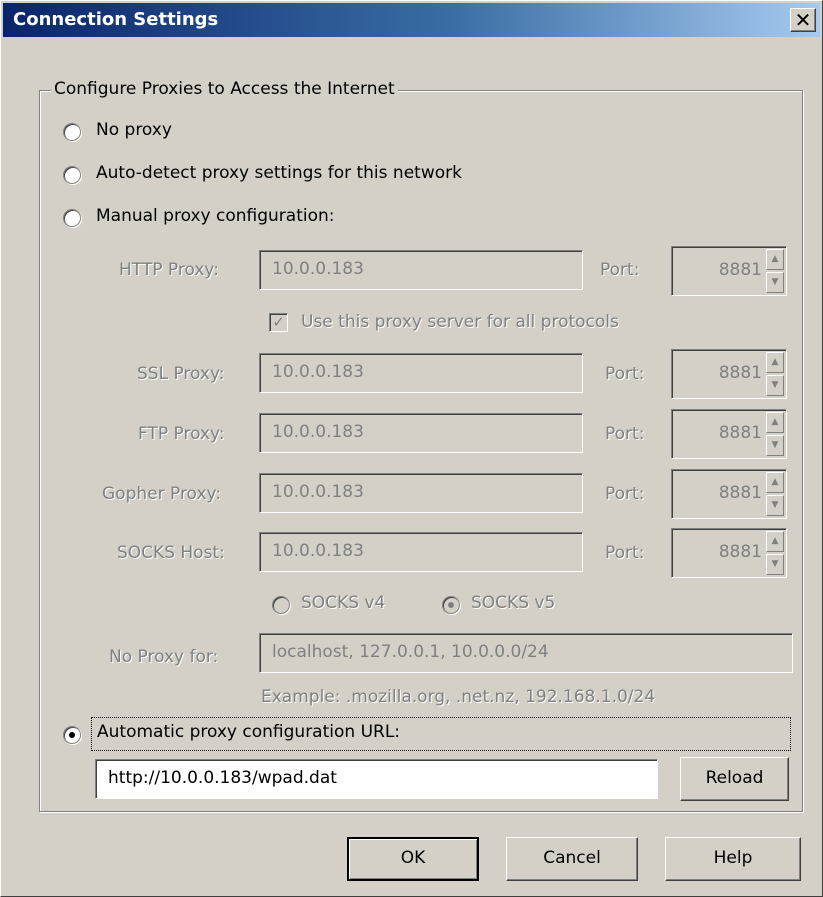 The width and height of the screenshot is (823, 897). Describe the element at coordinates (451, 605) in the screenshot. I see `radio-socks-v5` at that location.